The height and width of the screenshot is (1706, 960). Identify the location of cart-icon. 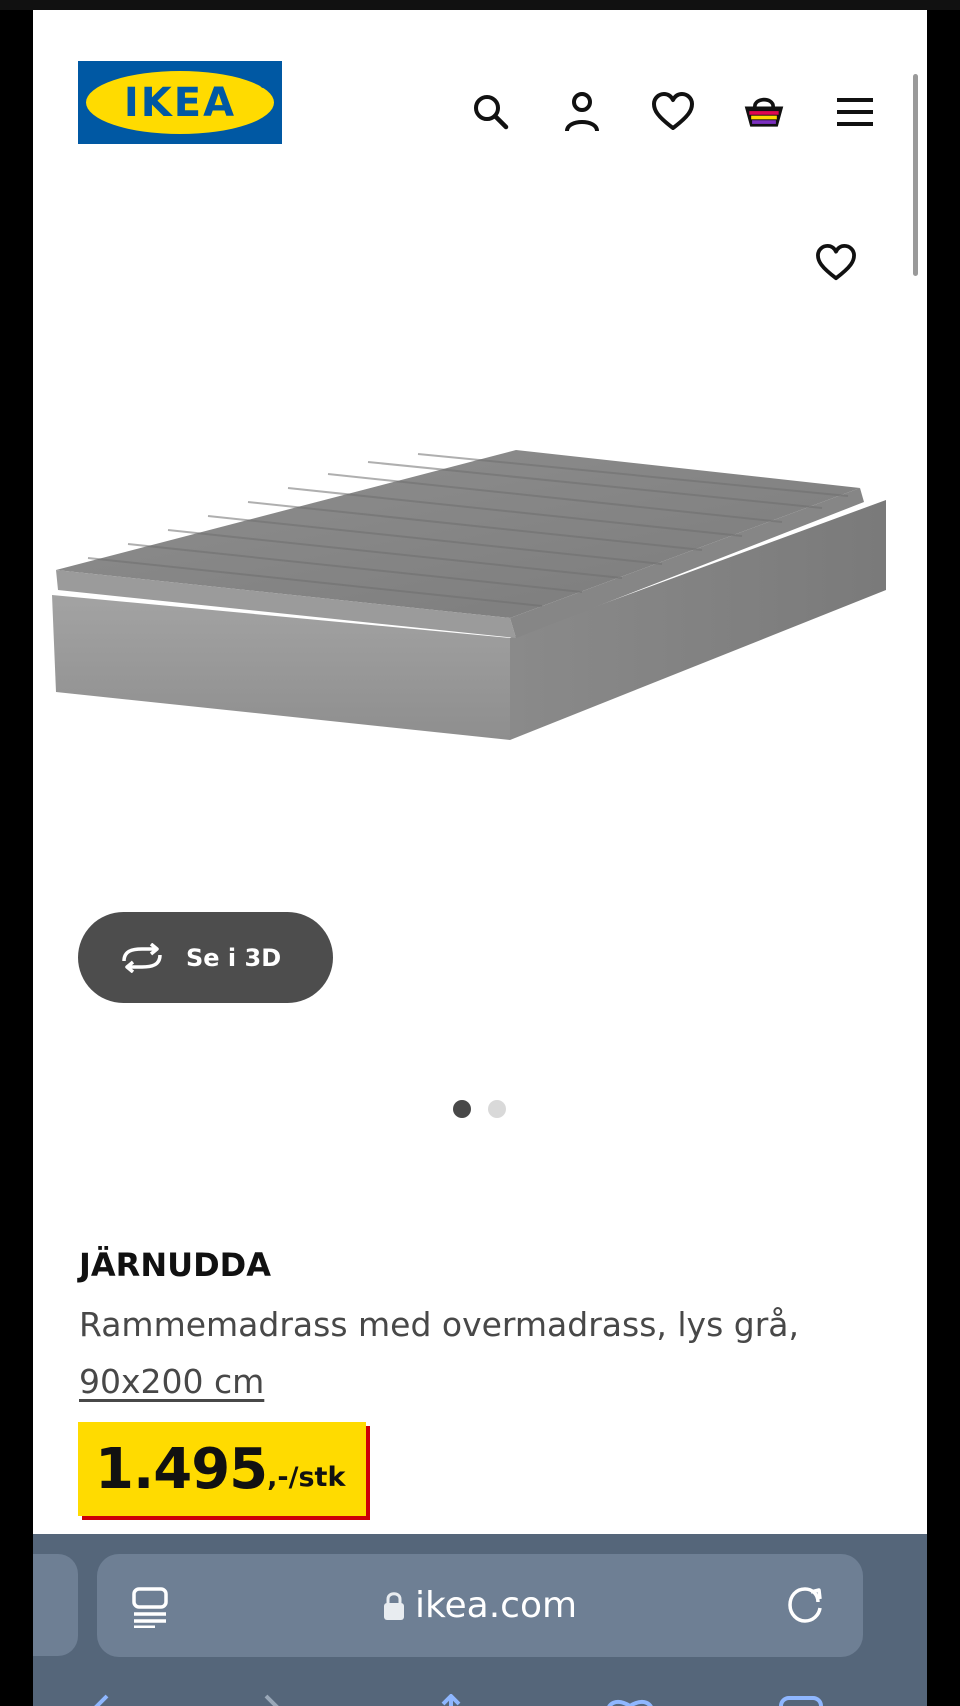
(764, 112).